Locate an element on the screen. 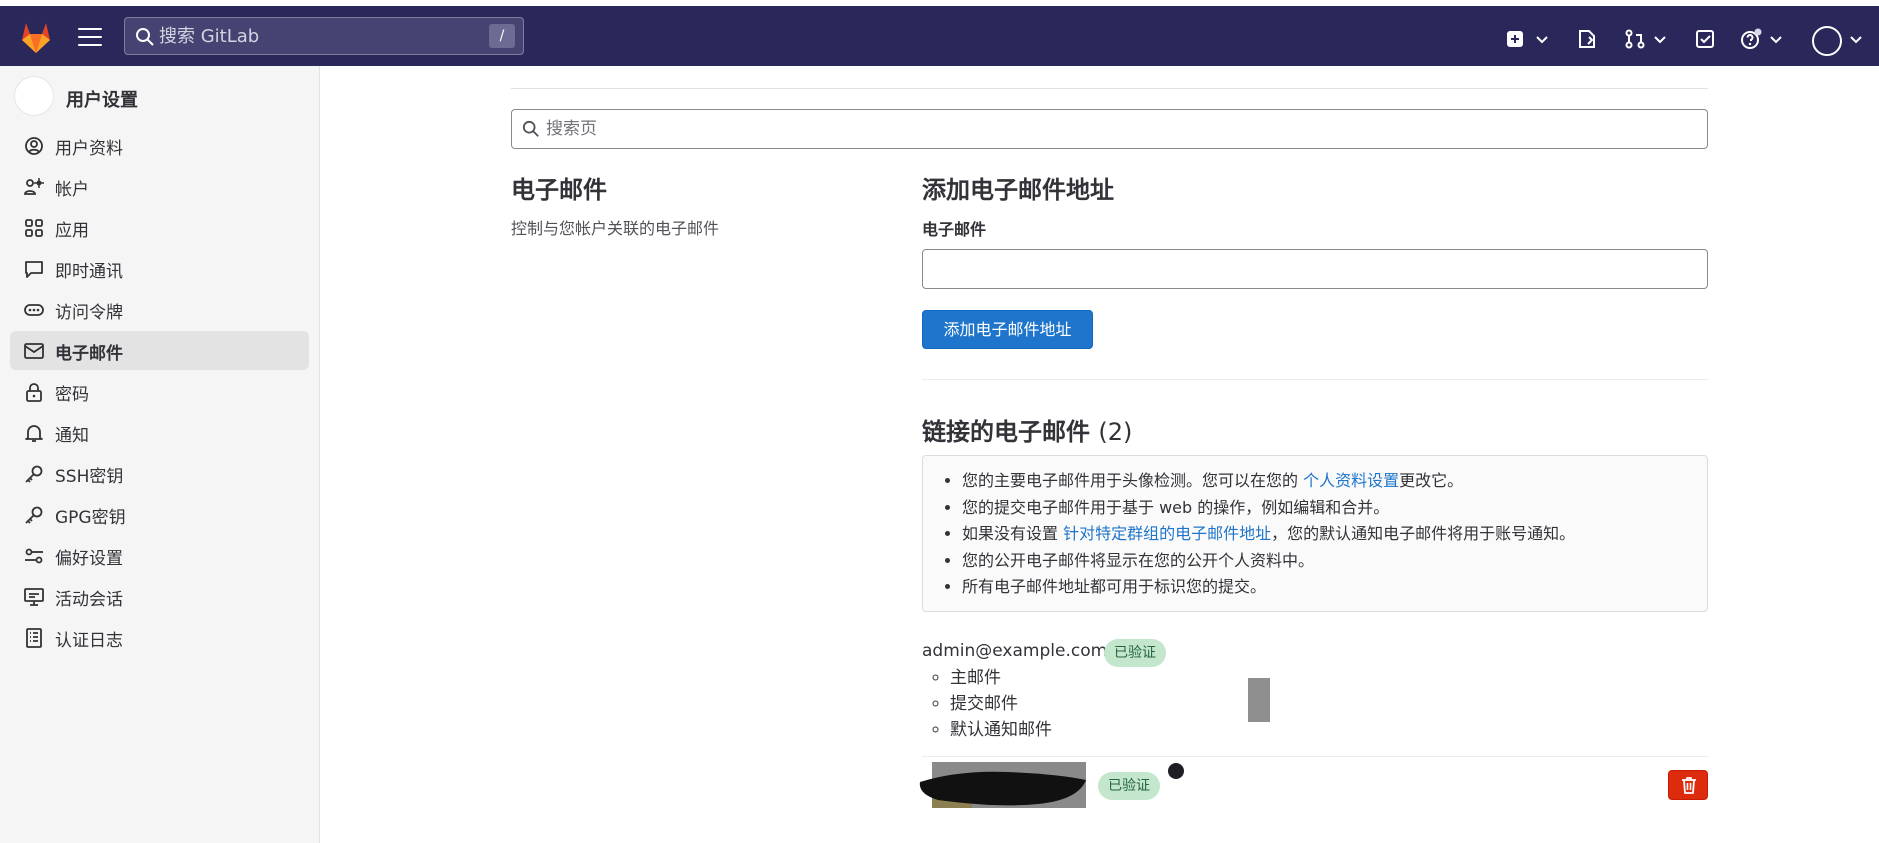 The width and height of the screenshot is (1879, 843). sidebar-item-gpg-keys: GPG密钥 is located at coordinates (159, 514).